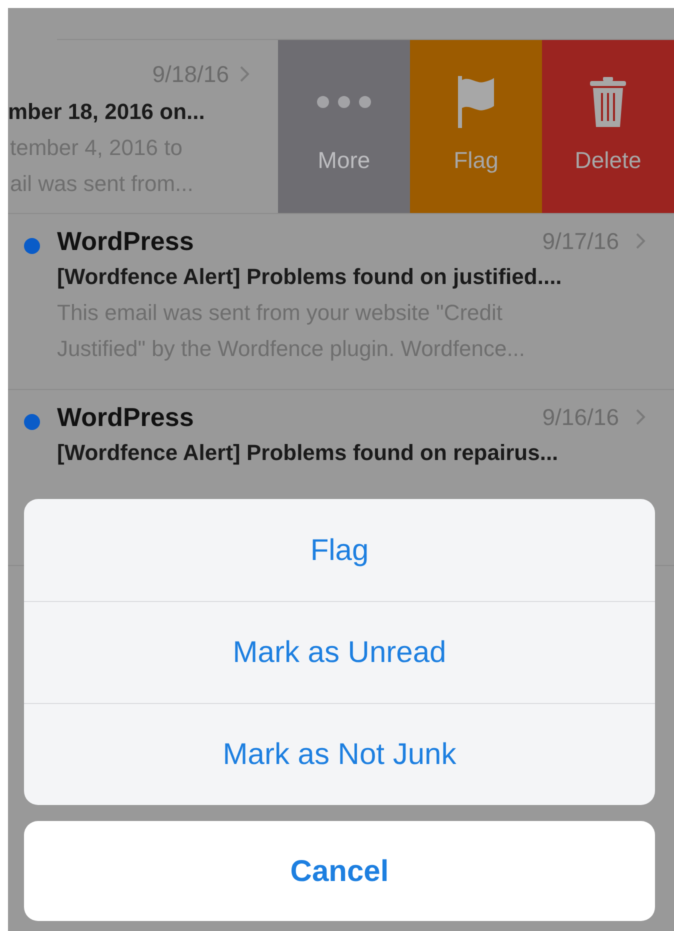 This screenshot has width=674, height=931. What do you see at coordinates (339, 871) in the screenshot?
I see `cancel-button: Cancel` at bounding box center [339, 871].